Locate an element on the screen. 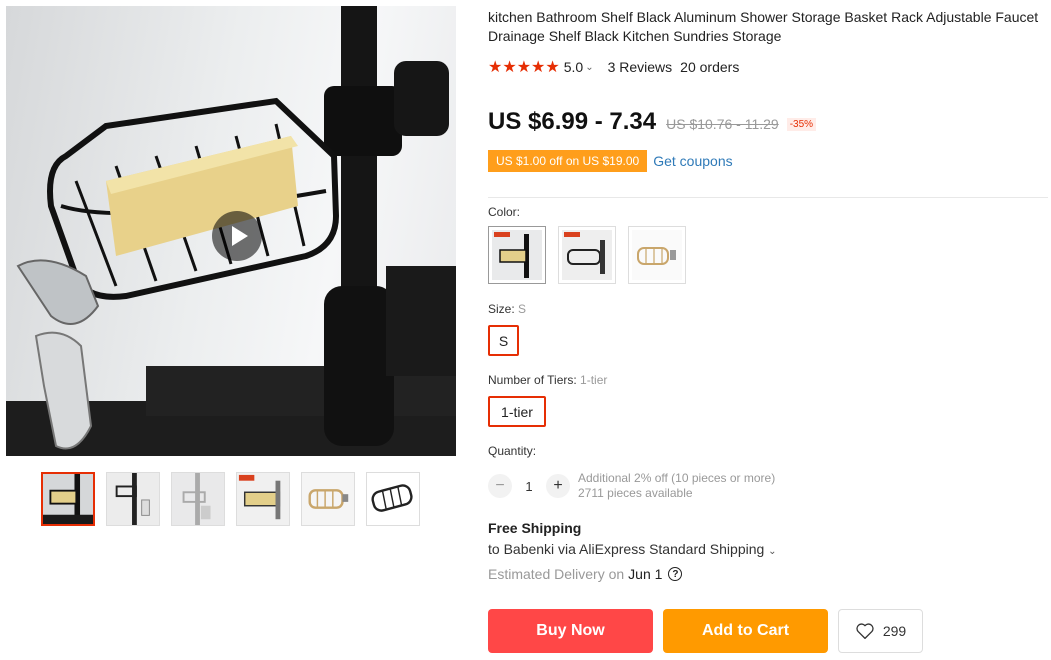 The height and width of the screenshot is (660, 1051). rating-row: ★★★★★ 5.0 ⌄ 3 Reviews 20 orders is located at coordinates (613, 67).